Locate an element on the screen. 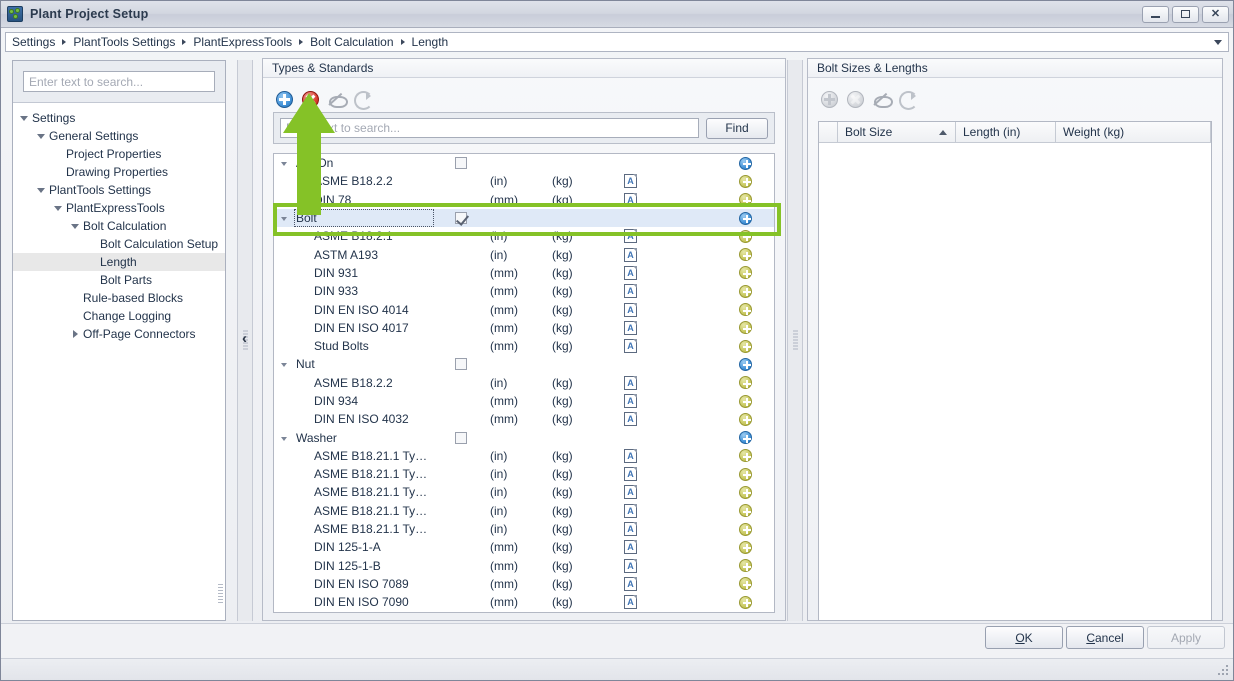 Image resolution: width=1234 pixels, height=681 pixels. find-button: Find is located at coordinates (737, 128).